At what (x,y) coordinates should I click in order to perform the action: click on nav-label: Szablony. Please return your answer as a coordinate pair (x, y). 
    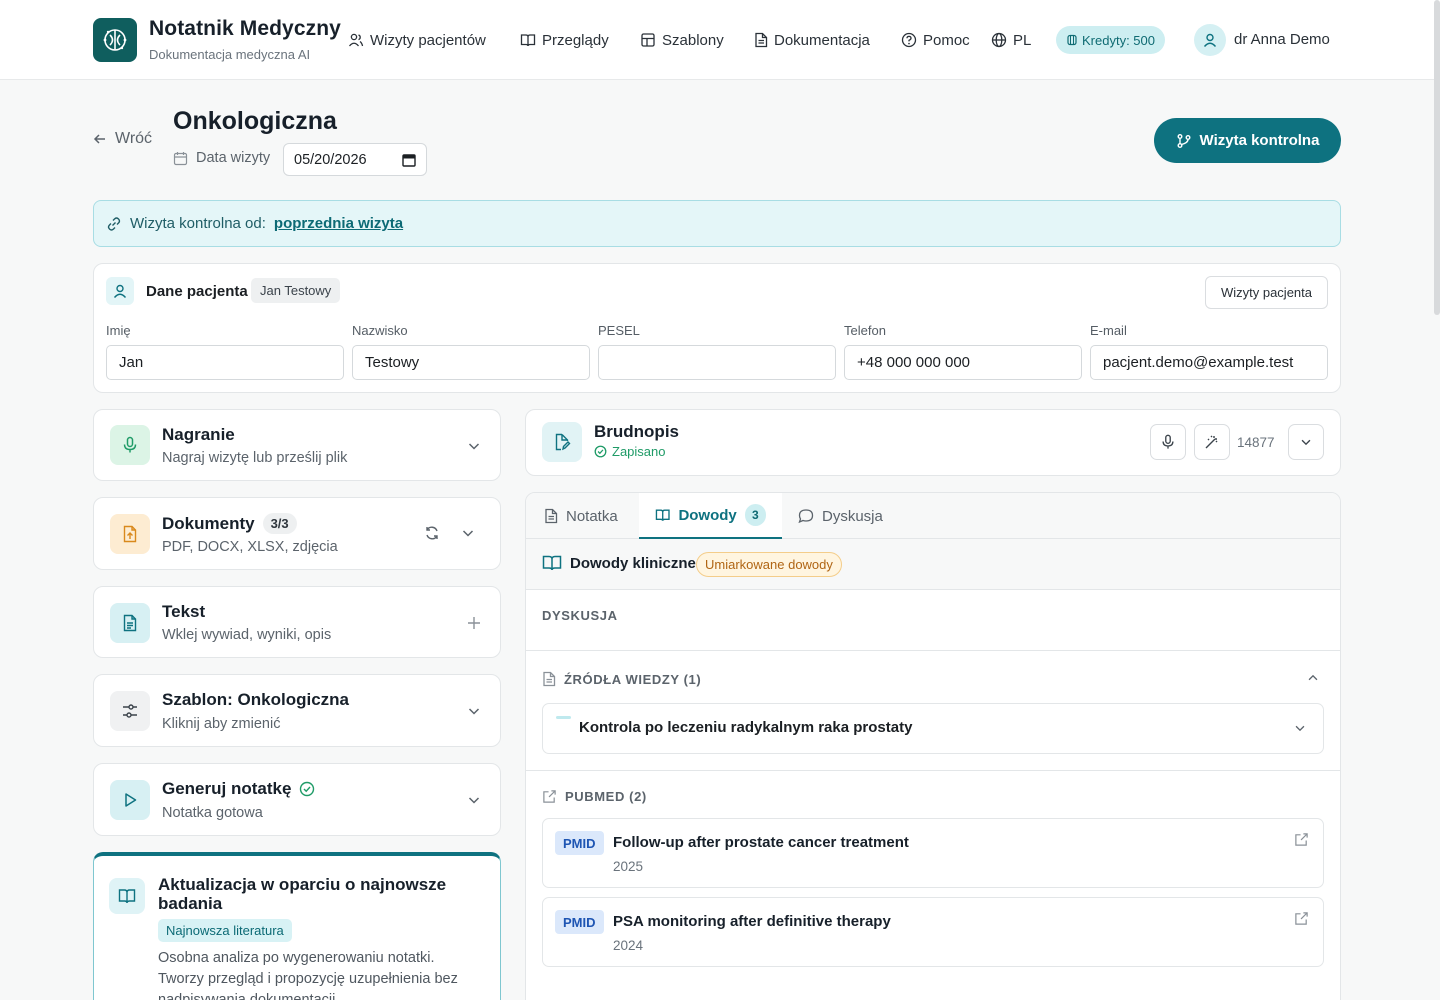
    Looking at the image, I should click on (693, 40).